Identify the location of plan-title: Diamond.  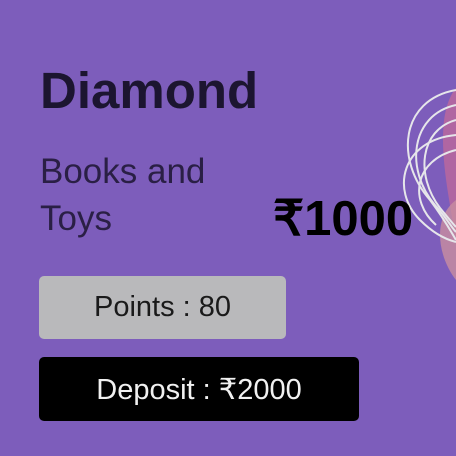
(149, 90).